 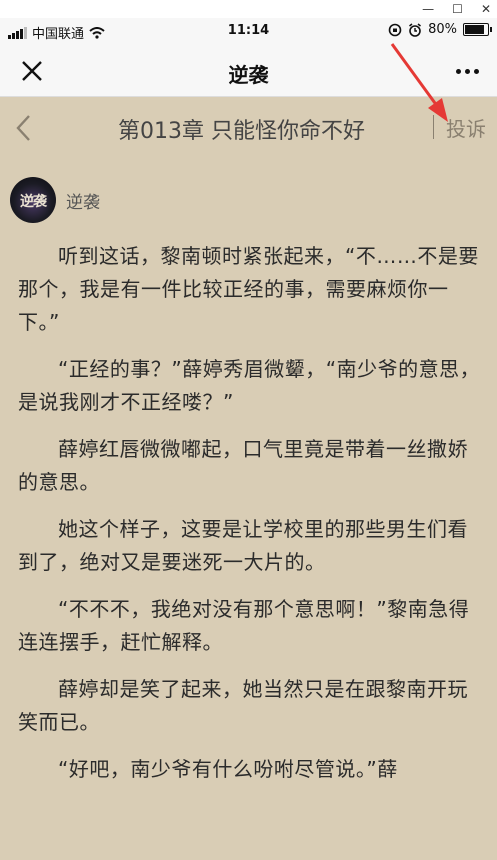 I want to click on chapter-title: 第013章 只能怪你命不好, so click(x=241, y=131).